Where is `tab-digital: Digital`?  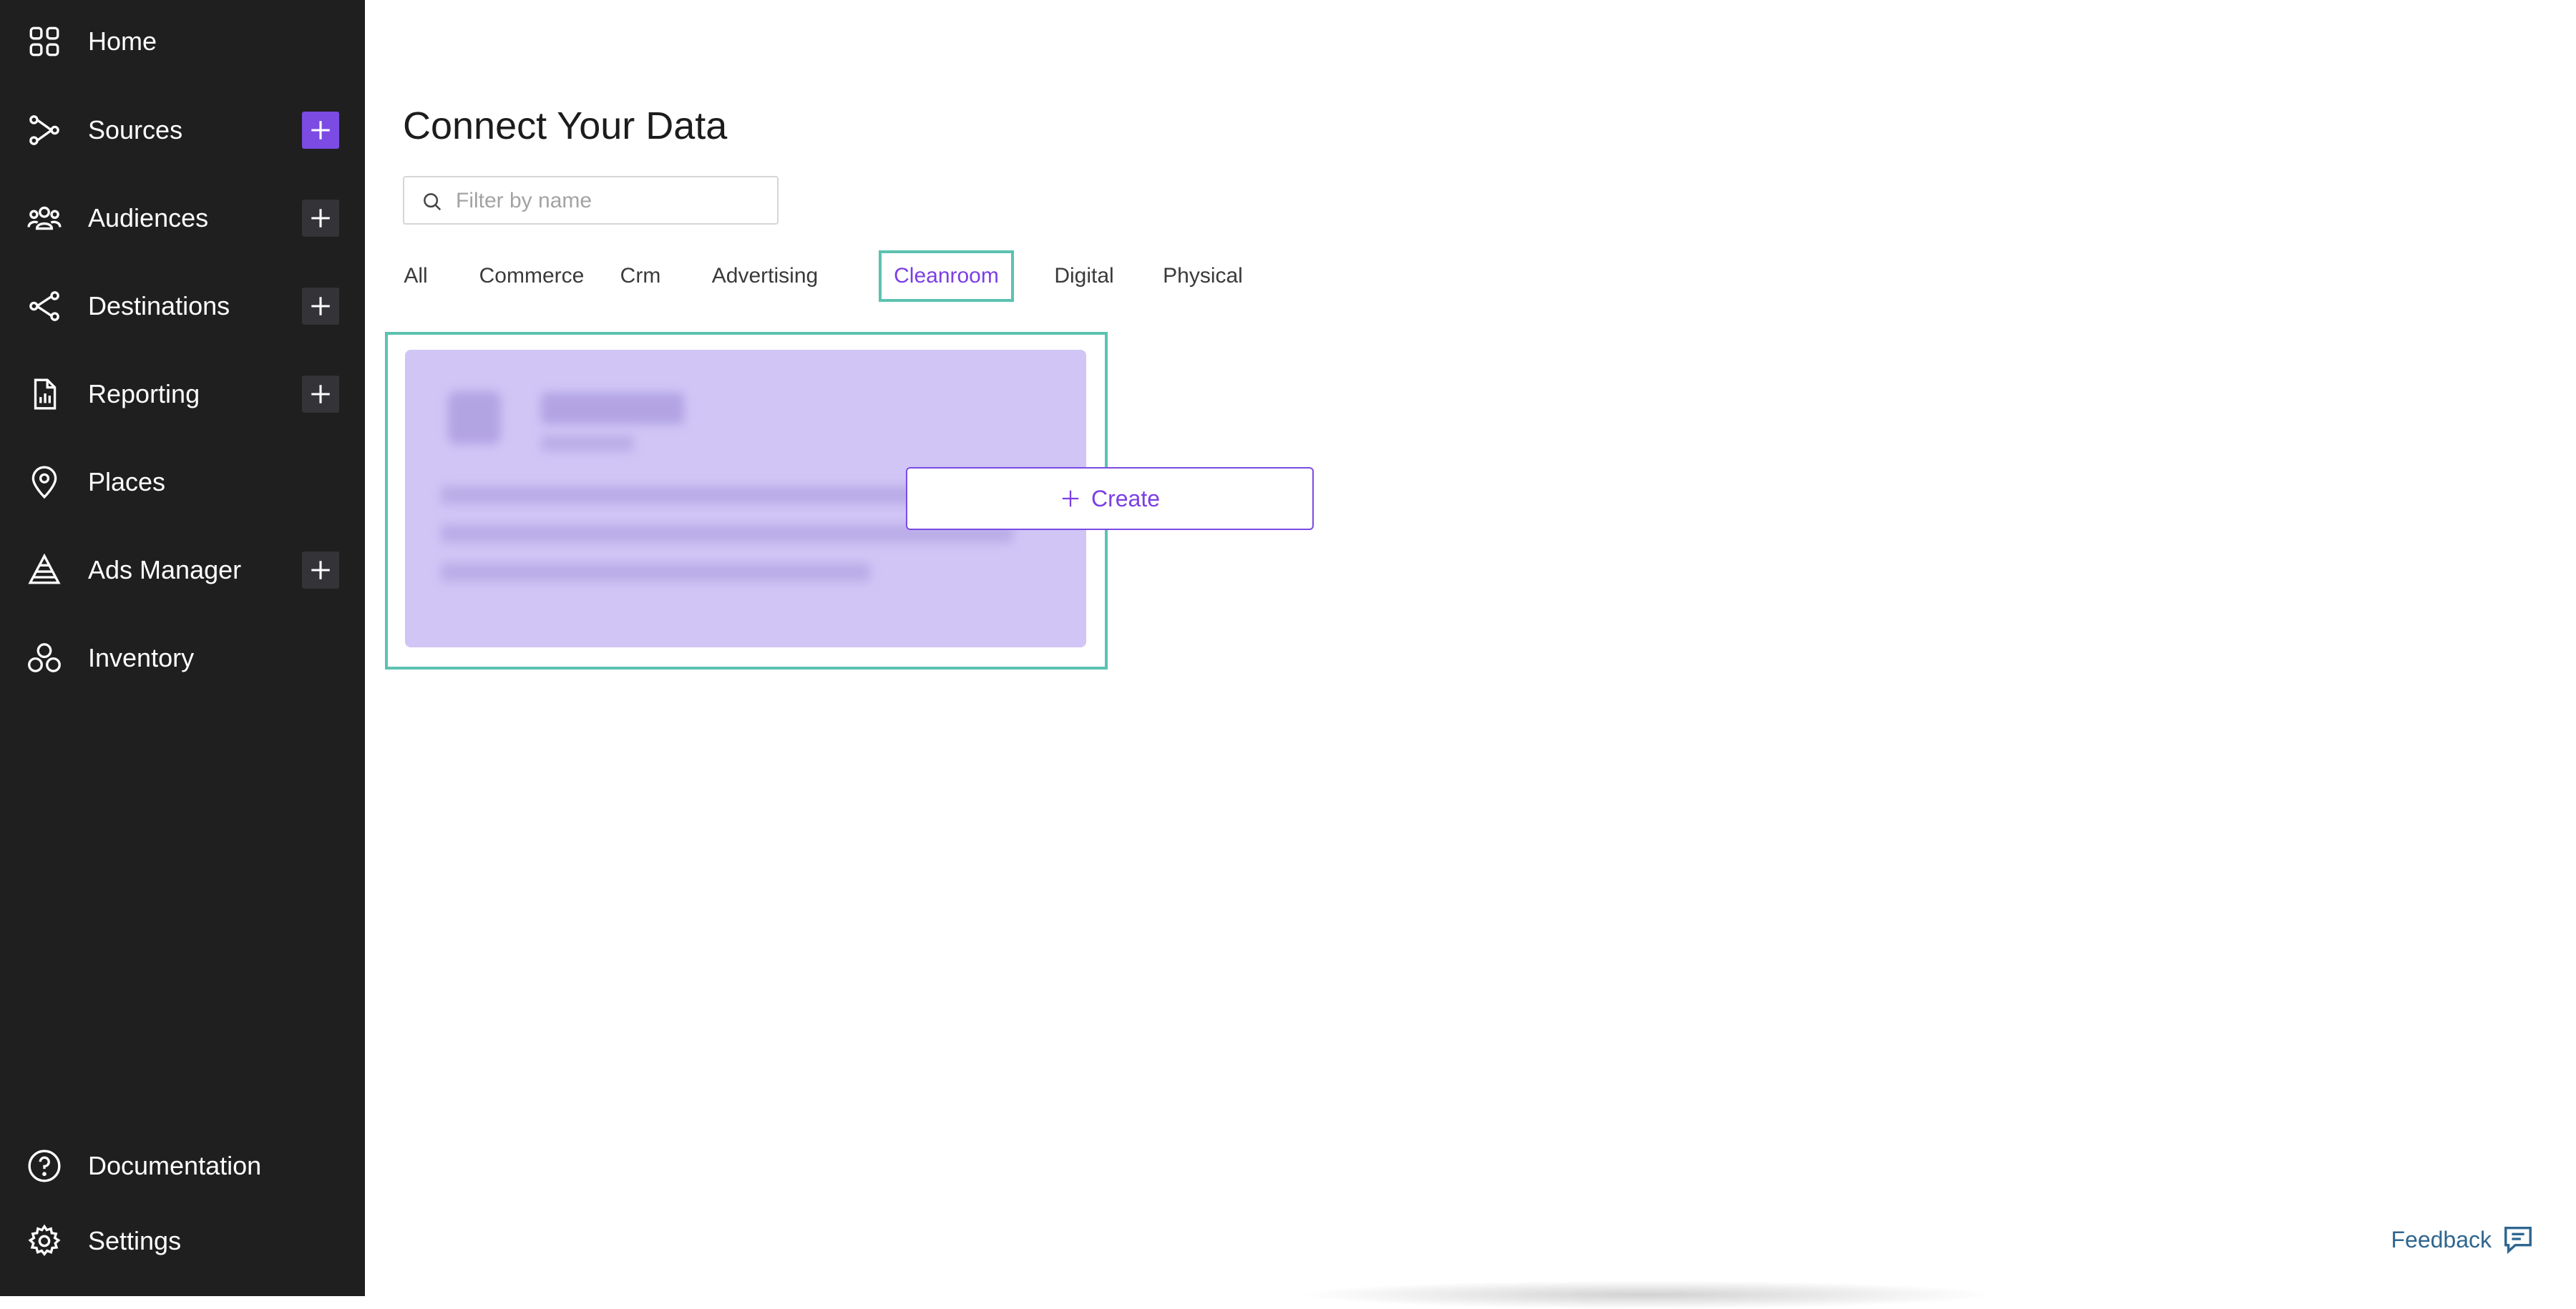
tab-digital: Digital is located at coordinates (1084, 276).